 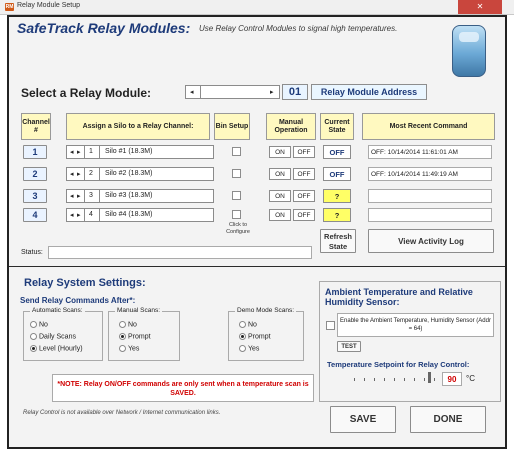 What do you see at coordinates (129, 195) in the screenshot?
I see `silo-name: Silo #3 (18.3M)` at bounding box center [129, 195].